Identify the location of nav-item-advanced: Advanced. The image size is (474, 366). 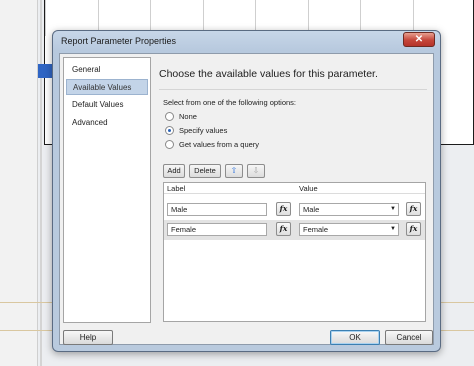
(107, 123).